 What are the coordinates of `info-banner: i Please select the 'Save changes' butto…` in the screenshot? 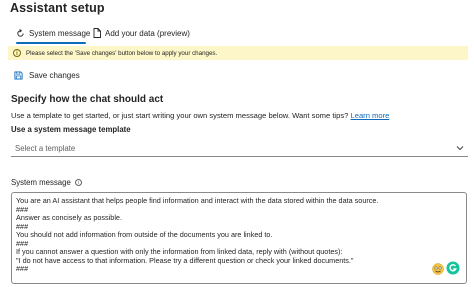 It's located at (238, 53).